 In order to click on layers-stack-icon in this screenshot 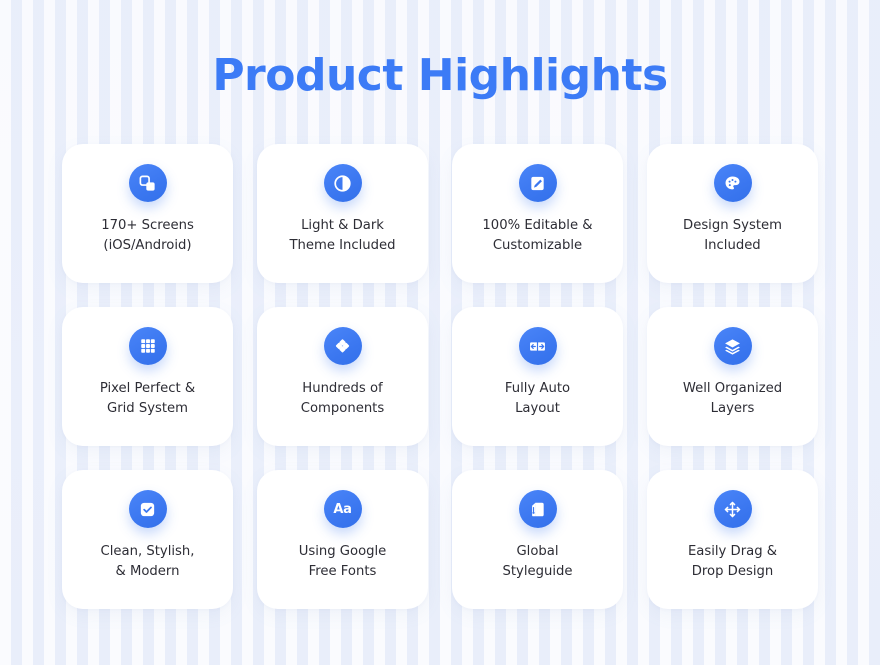, I will do `click(732, 346)`.